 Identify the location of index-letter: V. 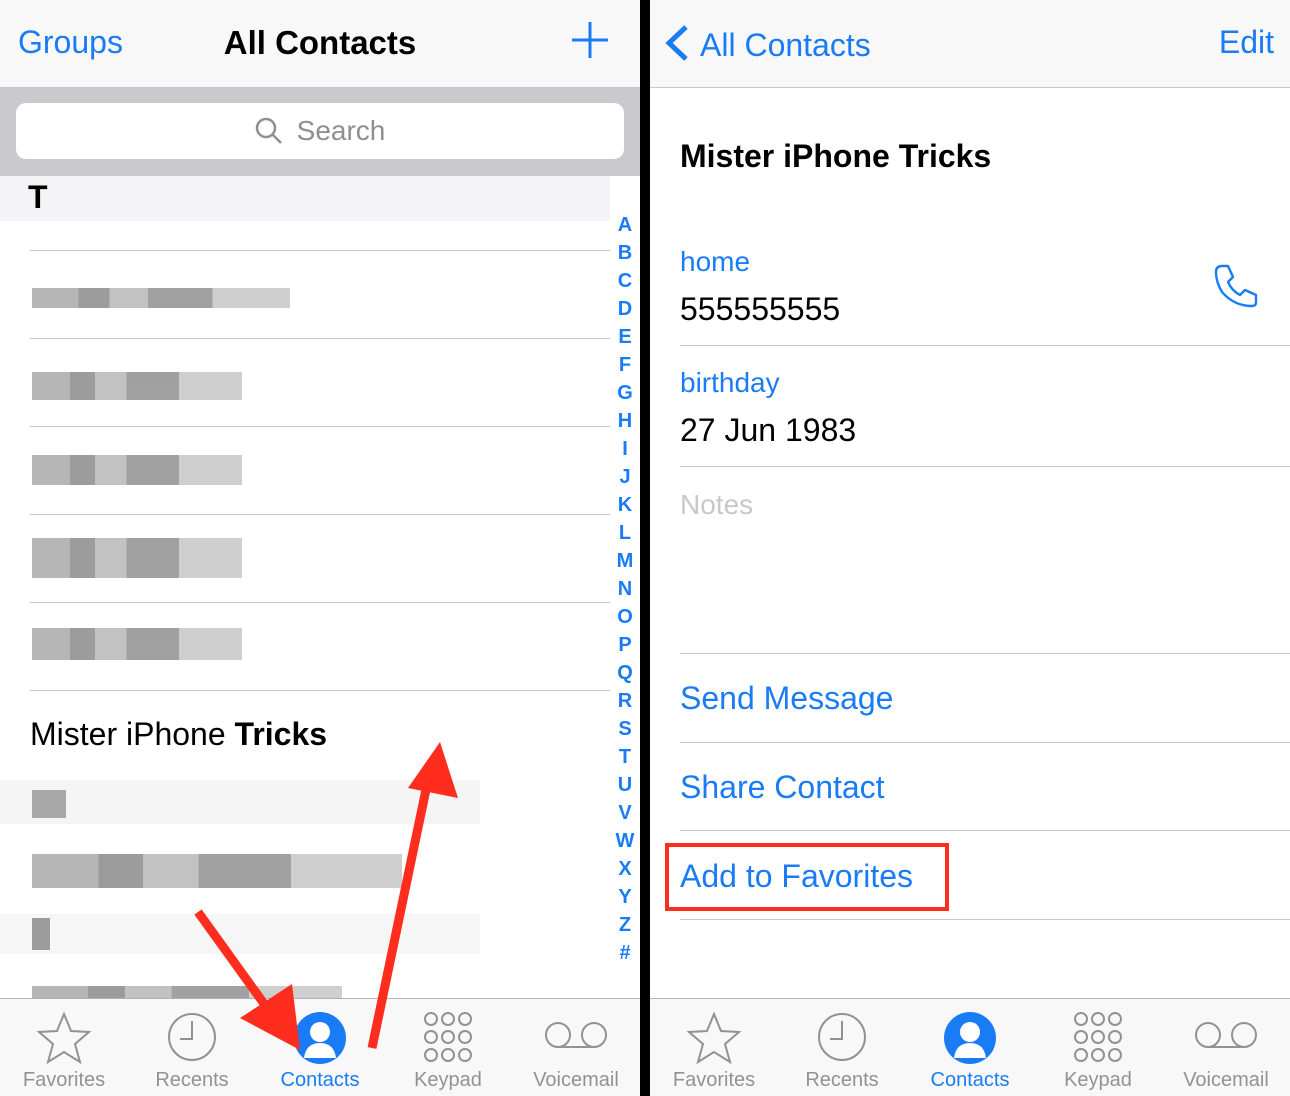
(625, 813).